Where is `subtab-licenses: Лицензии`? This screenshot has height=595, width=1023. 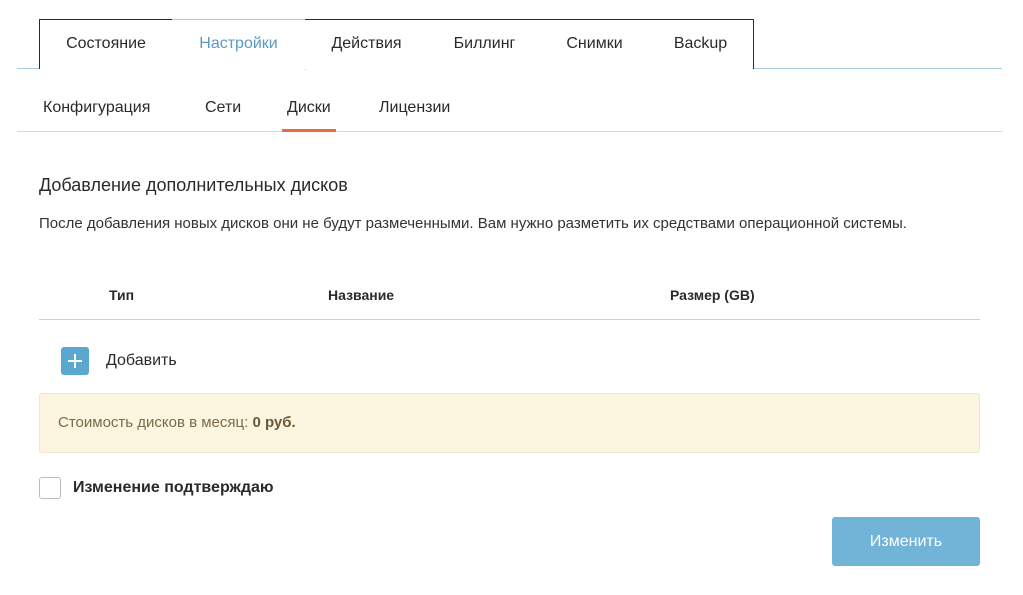
subtab-licenses: Лицензии is located at coordinates (414, 108).